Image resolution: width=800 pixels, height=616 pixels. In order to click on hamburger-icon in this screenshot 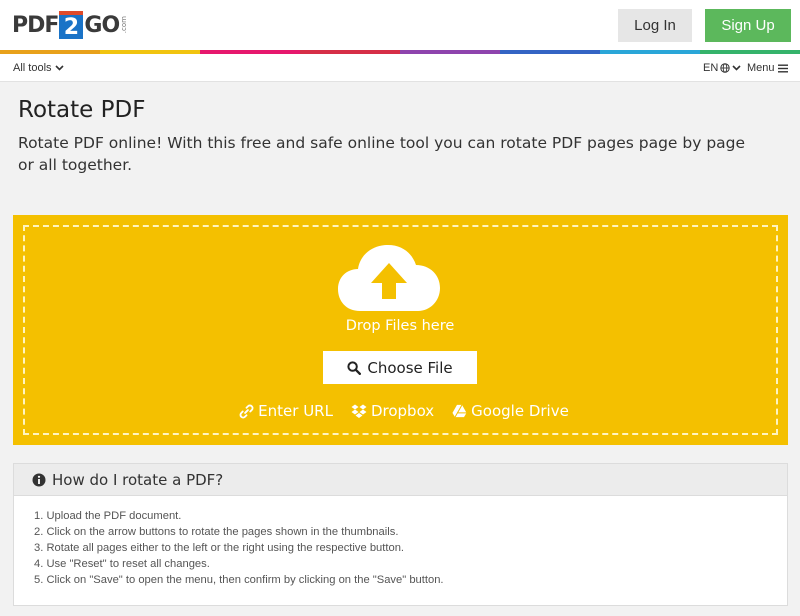, I will do `click(782, 68)`.